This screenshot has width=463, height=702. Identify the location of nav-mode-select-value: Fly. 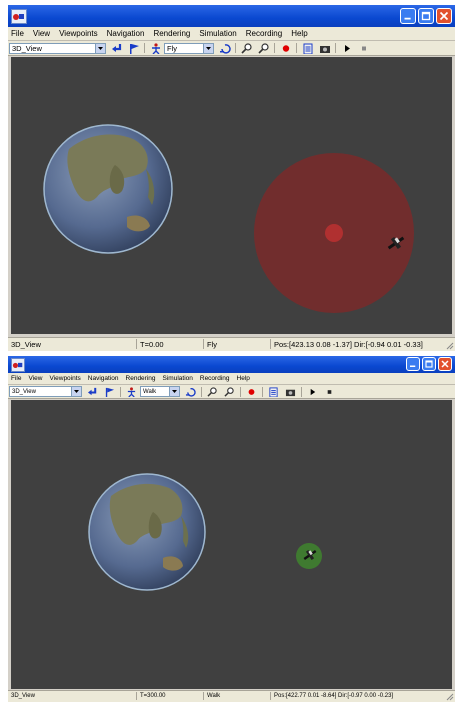
(172, 48).